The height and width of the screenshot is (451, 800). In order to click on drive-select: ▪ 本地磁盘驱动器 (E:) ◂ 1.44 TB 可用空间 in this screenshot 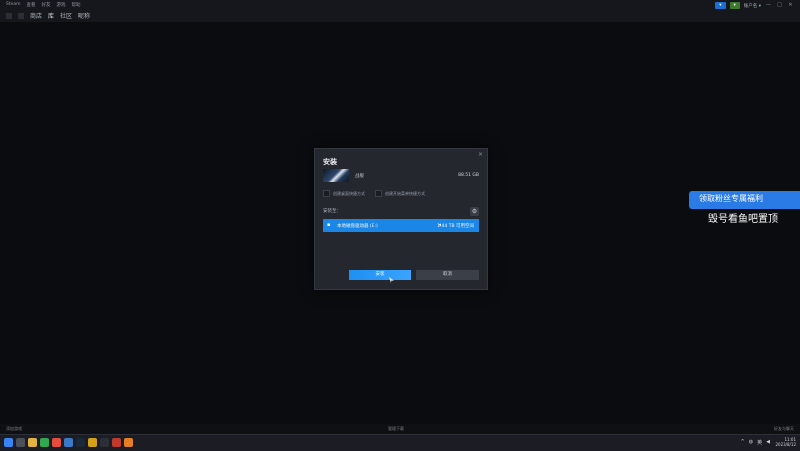, I will do `click(401, 225)`.